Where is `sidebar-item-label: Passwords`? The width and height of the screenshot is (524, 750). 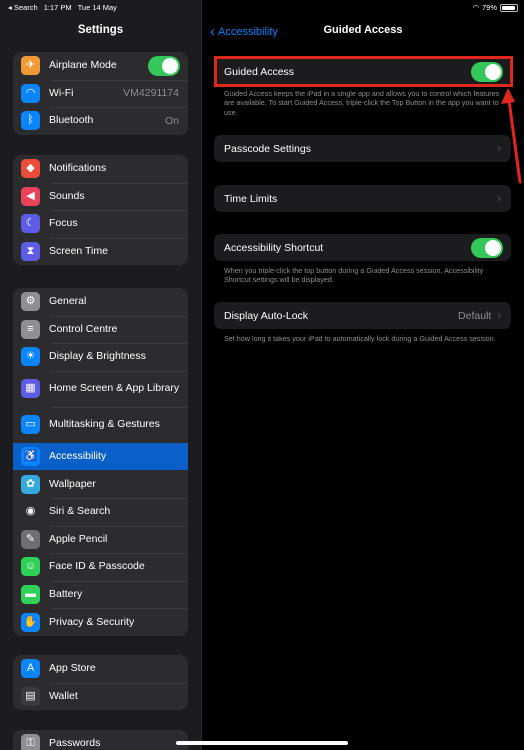
sidebar-item-label: Passwords is located at coordinates (75, 743).